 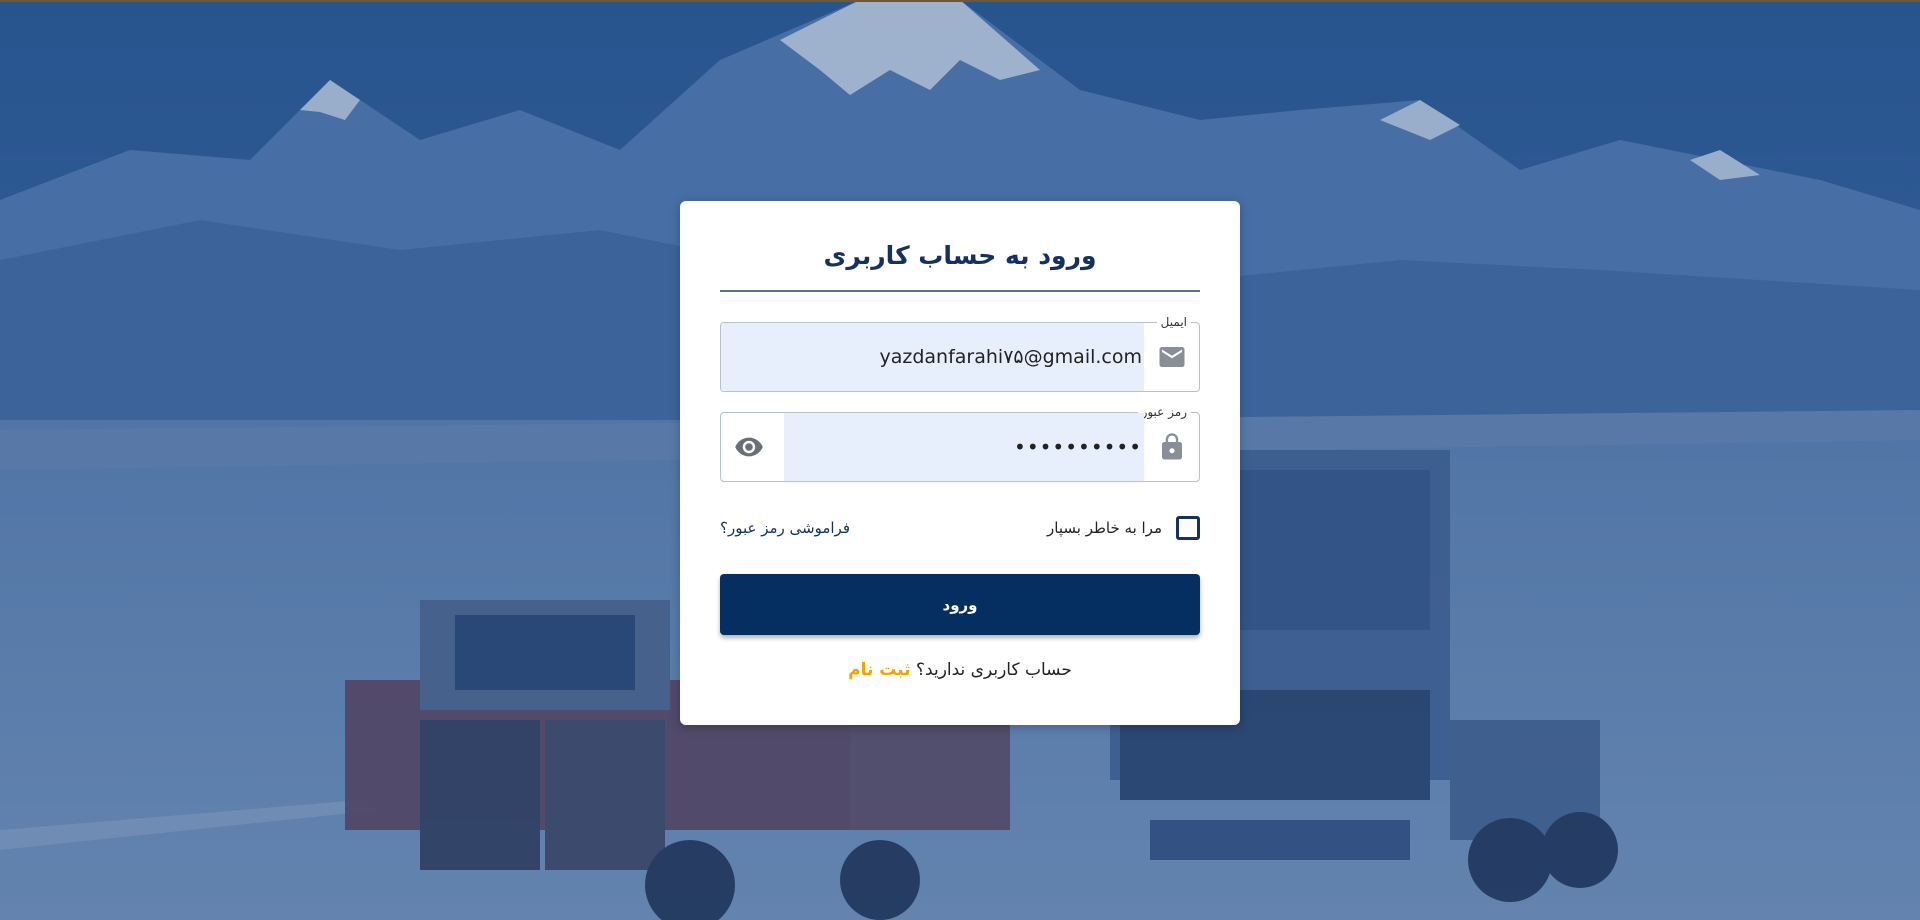 What do you see at coordinates (960, 255) in the screenshot?
I see `login-title: ورود به حساب کاربری` at bounding box center [960, 255].